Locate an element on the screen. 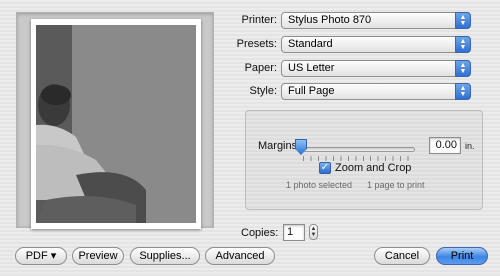  margins-unit: in. is located at coordinates (470, 146).